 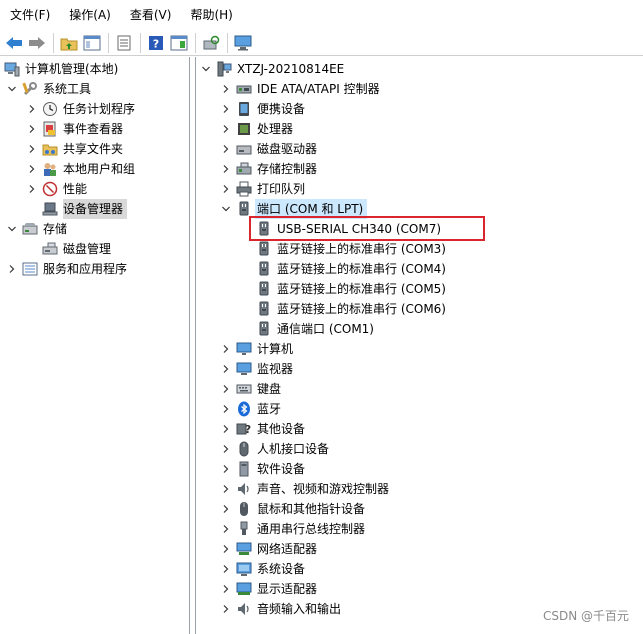 I want to click on console-tree-icon, so click(x=92, y=42).